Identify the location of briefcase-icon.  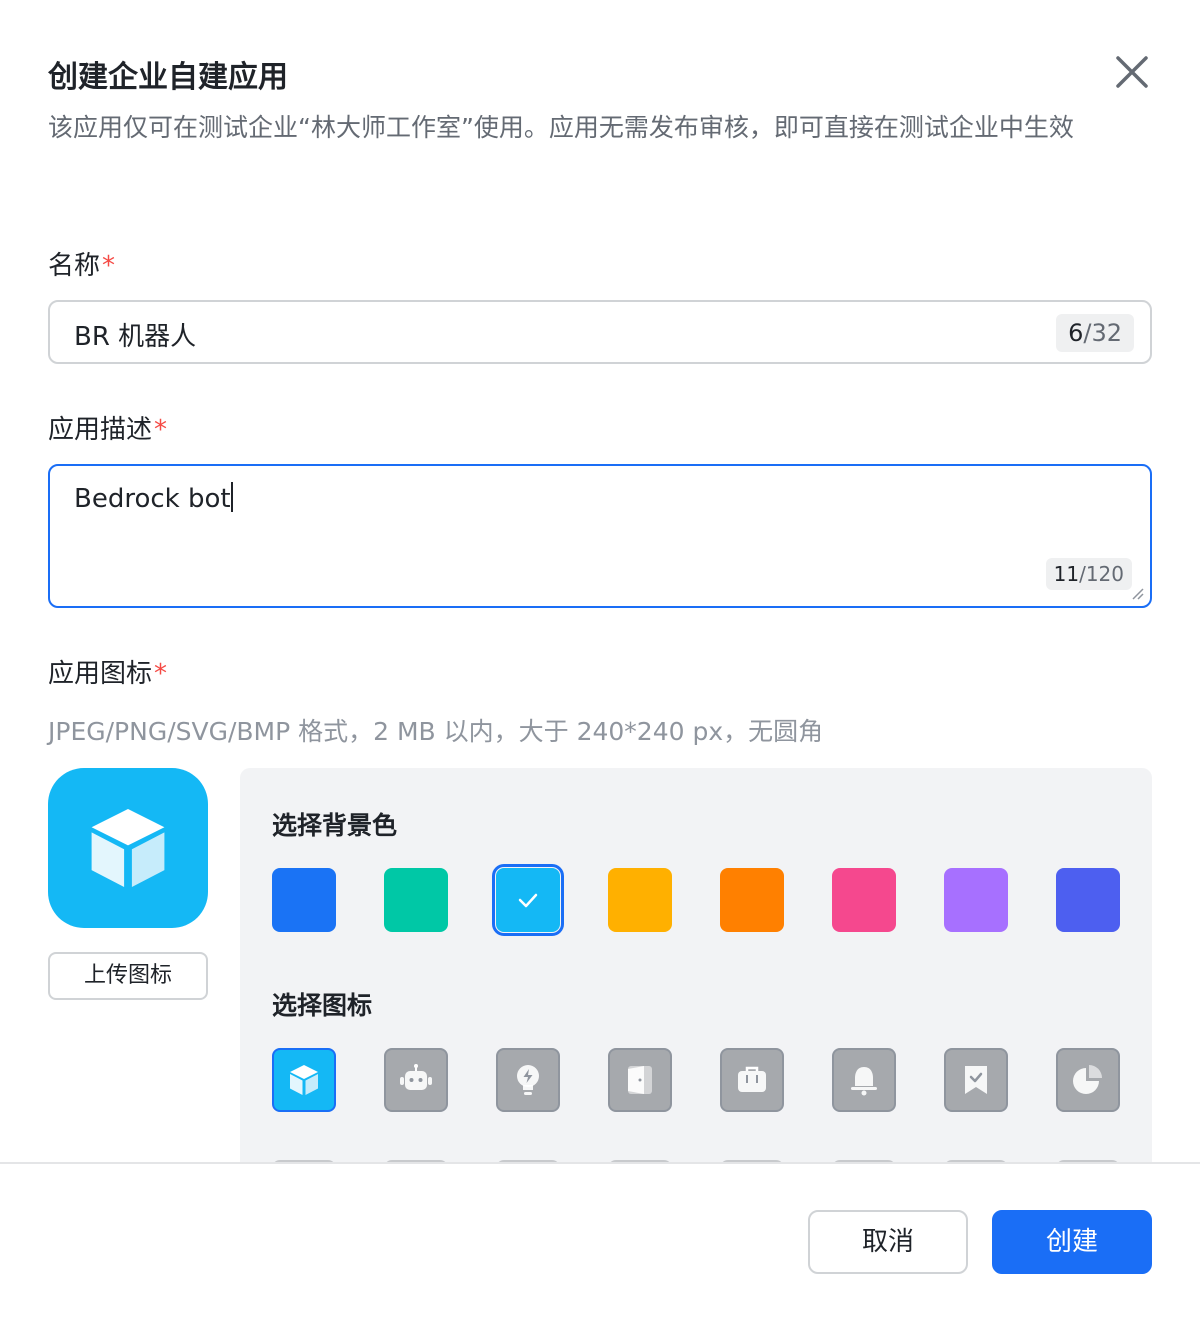
(752, 1079).